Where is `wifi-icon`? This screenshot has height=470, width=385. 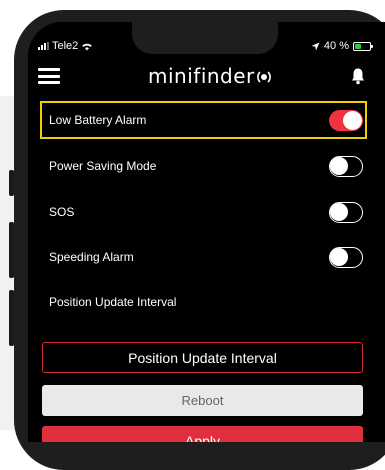 wifi-icon is located at coordinates (87, 46).